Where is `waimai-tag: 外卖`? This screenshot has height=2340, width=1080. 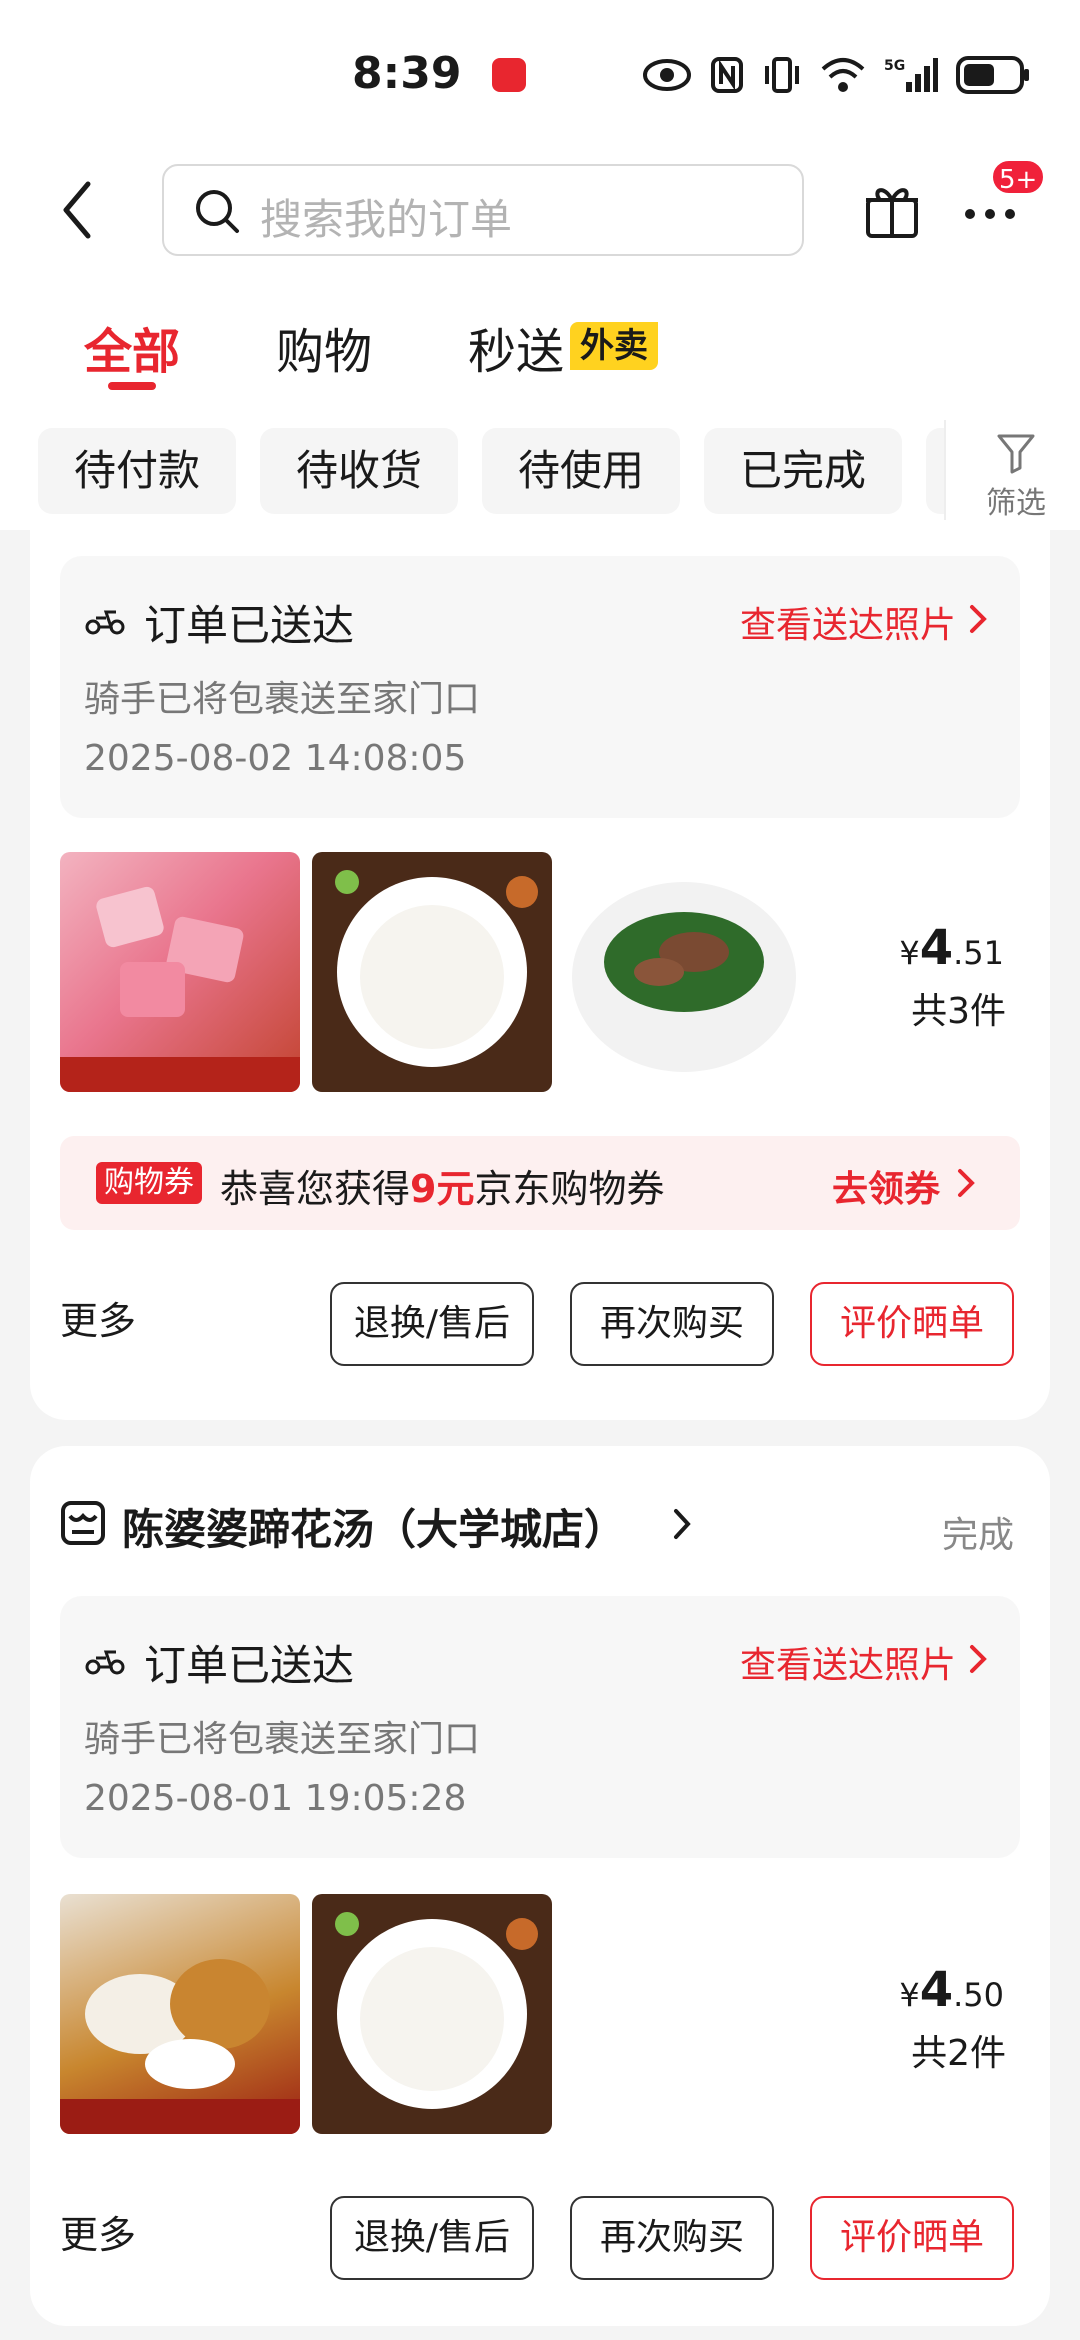
waimai-tag: 外卖 is located at coordinates (614, 346).